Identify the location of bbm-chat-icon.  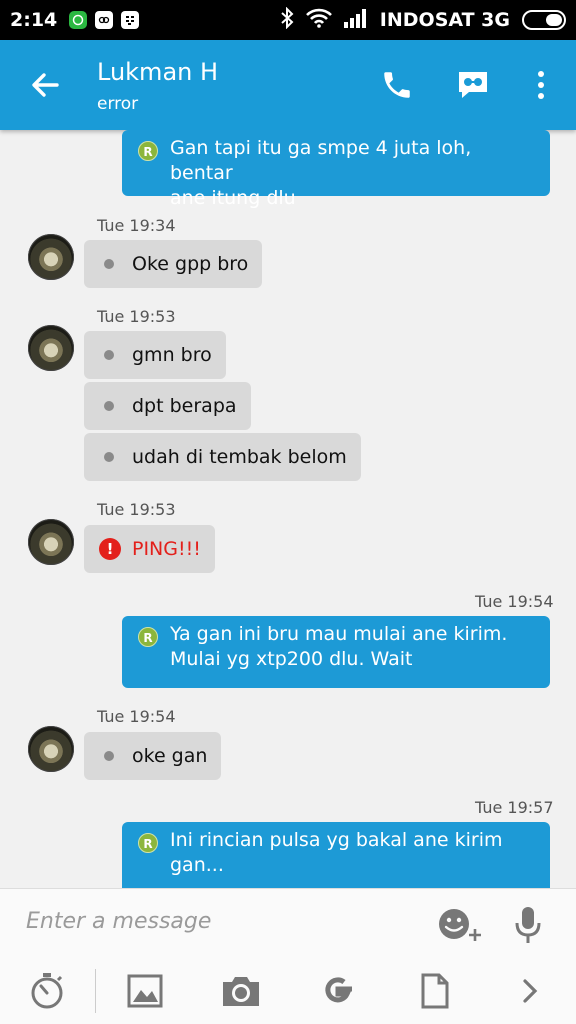
(473, 85).